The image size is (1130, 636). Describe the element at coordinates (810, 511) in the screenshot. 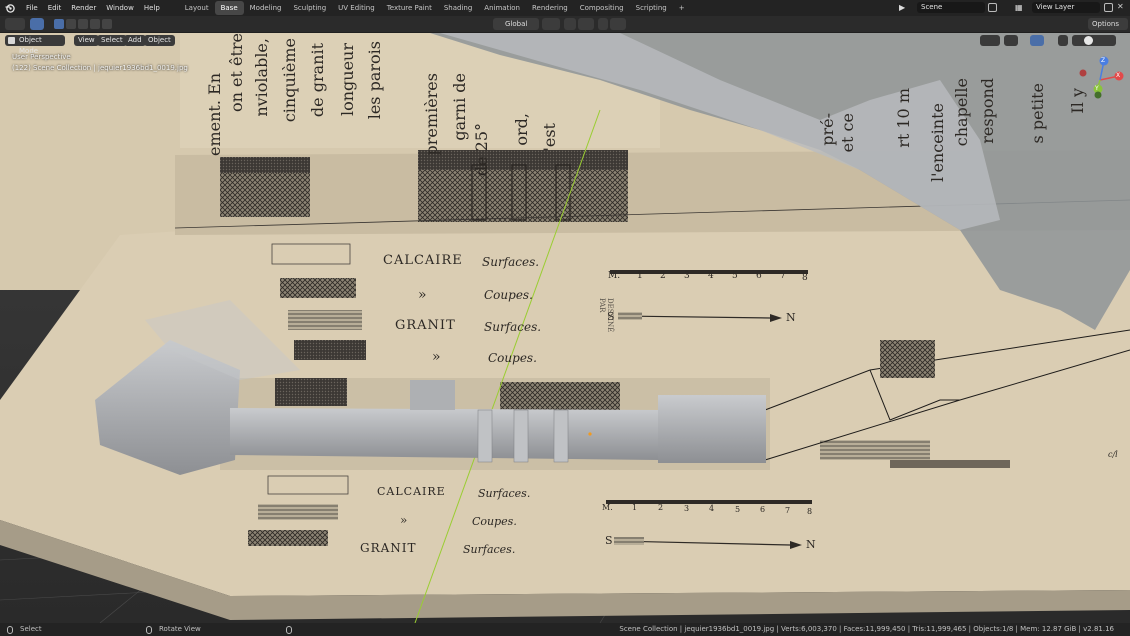

I see `scale-num-lower-8: 8` at that location.